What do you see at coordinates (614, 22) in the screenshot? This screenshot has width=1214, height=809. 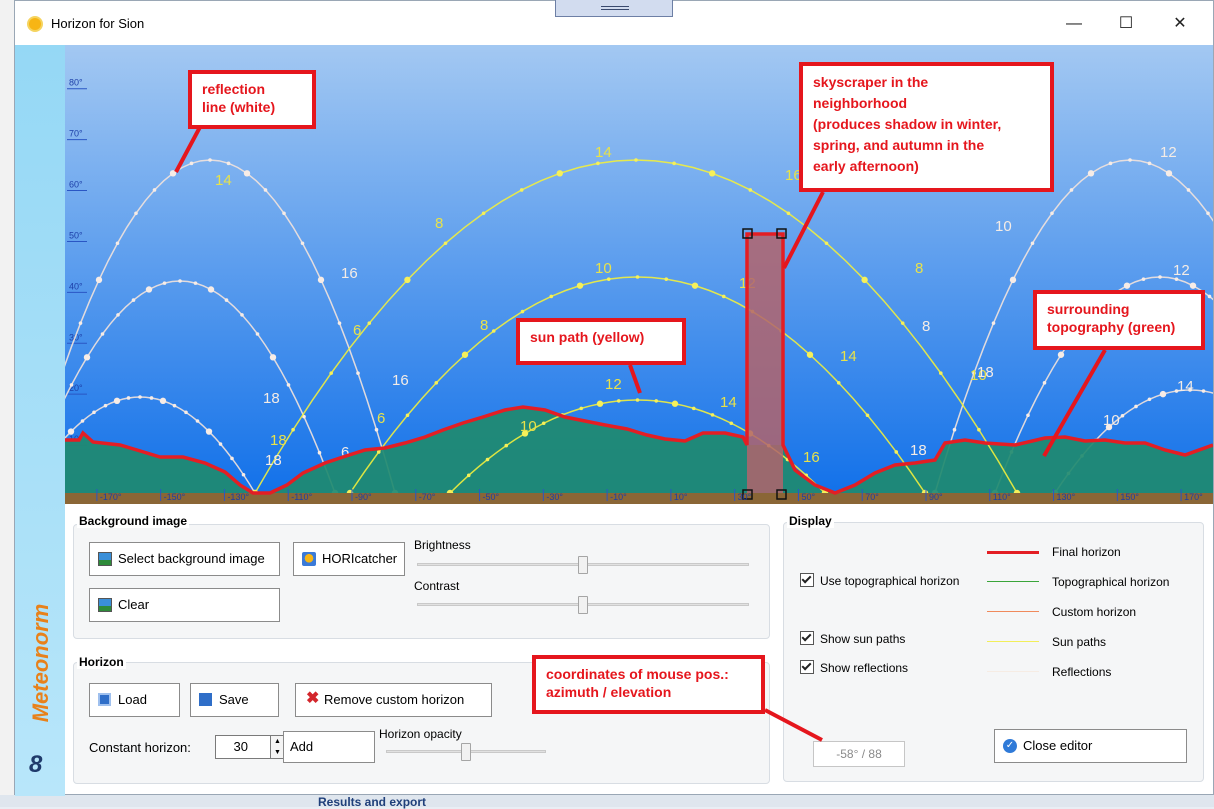 I see `title-bar: Horizon for Sion — ☐ ✕` at bounding box center [614, 22].